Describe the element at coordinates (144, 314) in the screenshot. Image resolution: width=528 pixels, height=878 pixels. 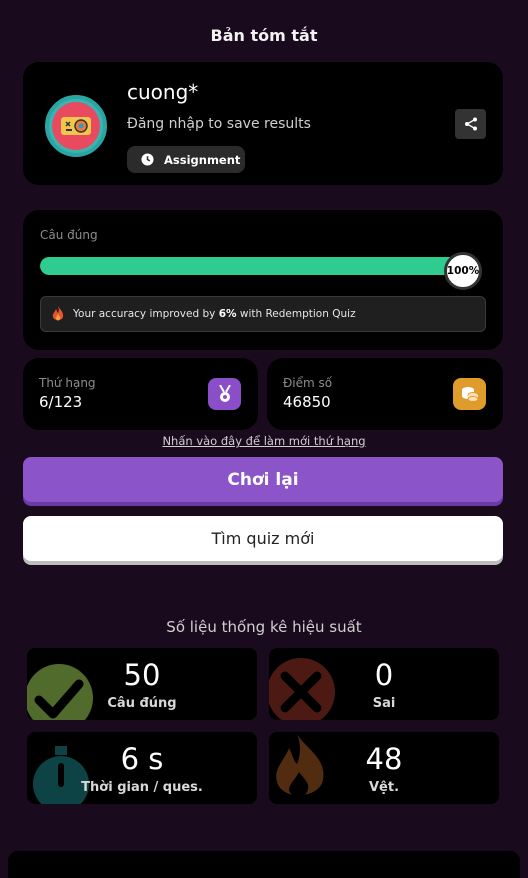
I see `improve-prefix: Your accuracy improved by` at that location.